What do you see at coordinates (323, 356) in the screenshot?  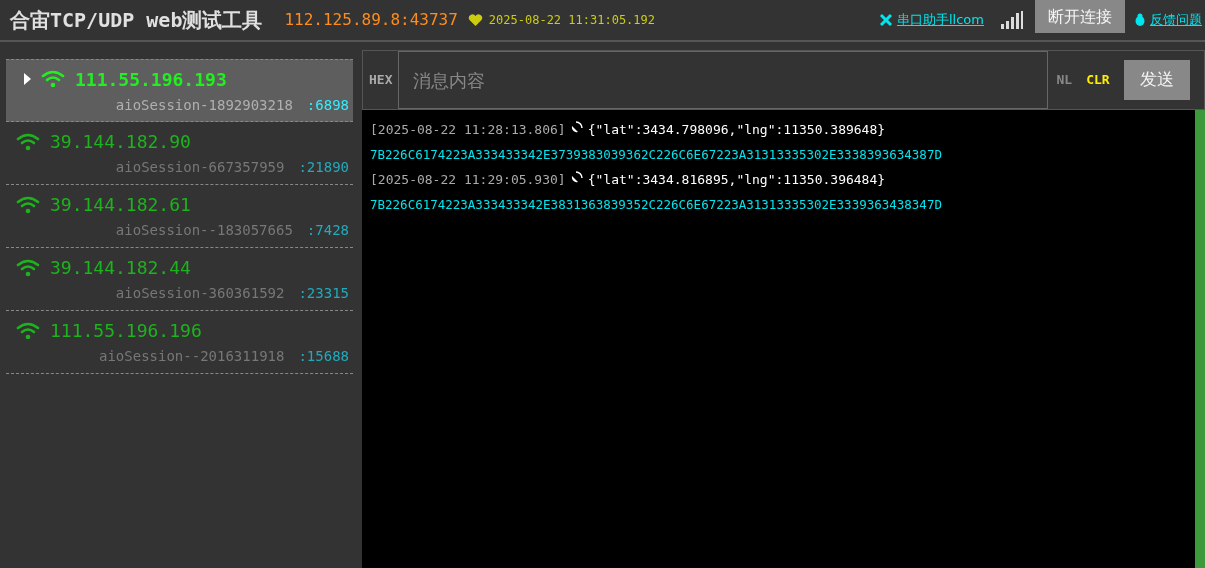 I see `session-port: :15688` at bounding box center [323, 356].